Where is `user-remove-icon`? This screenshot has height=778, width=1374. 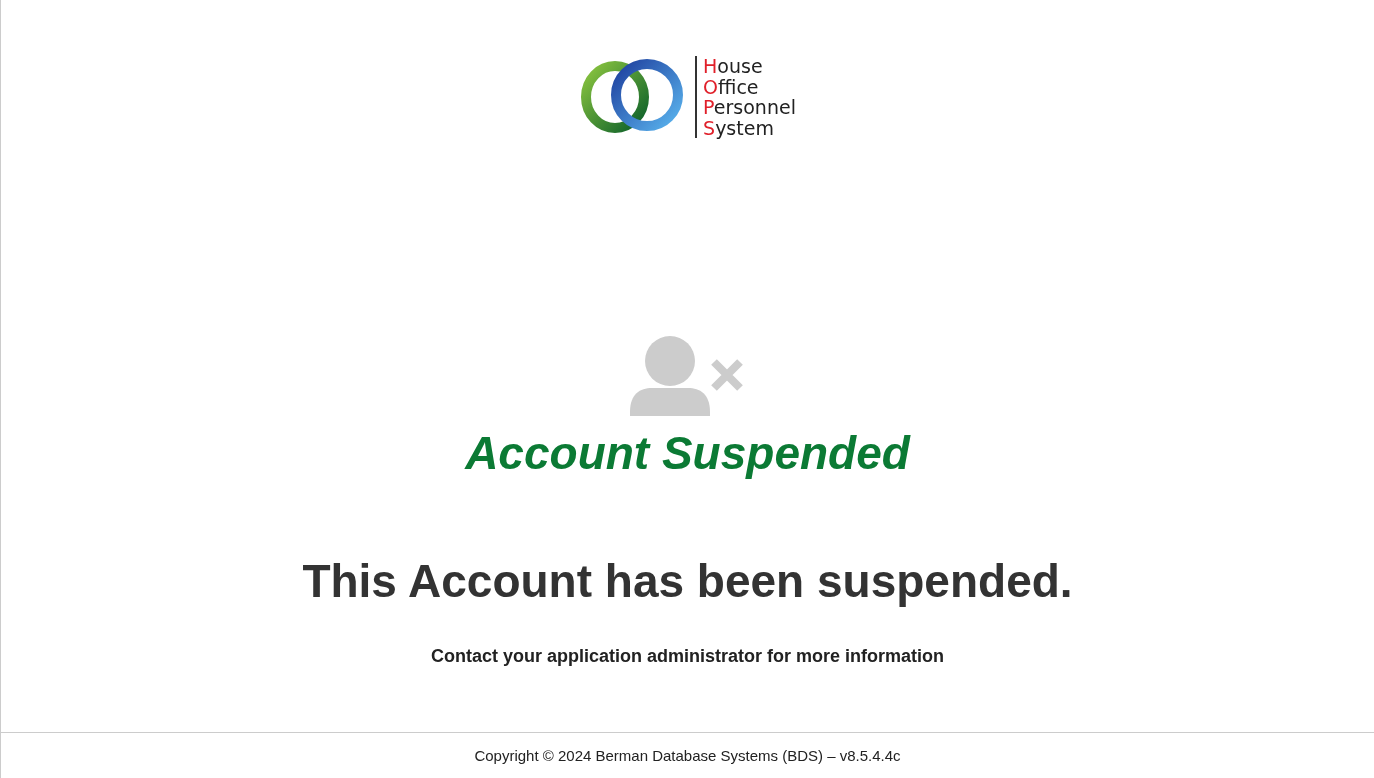 user-remove-icon is located at coordinates (687, 376).